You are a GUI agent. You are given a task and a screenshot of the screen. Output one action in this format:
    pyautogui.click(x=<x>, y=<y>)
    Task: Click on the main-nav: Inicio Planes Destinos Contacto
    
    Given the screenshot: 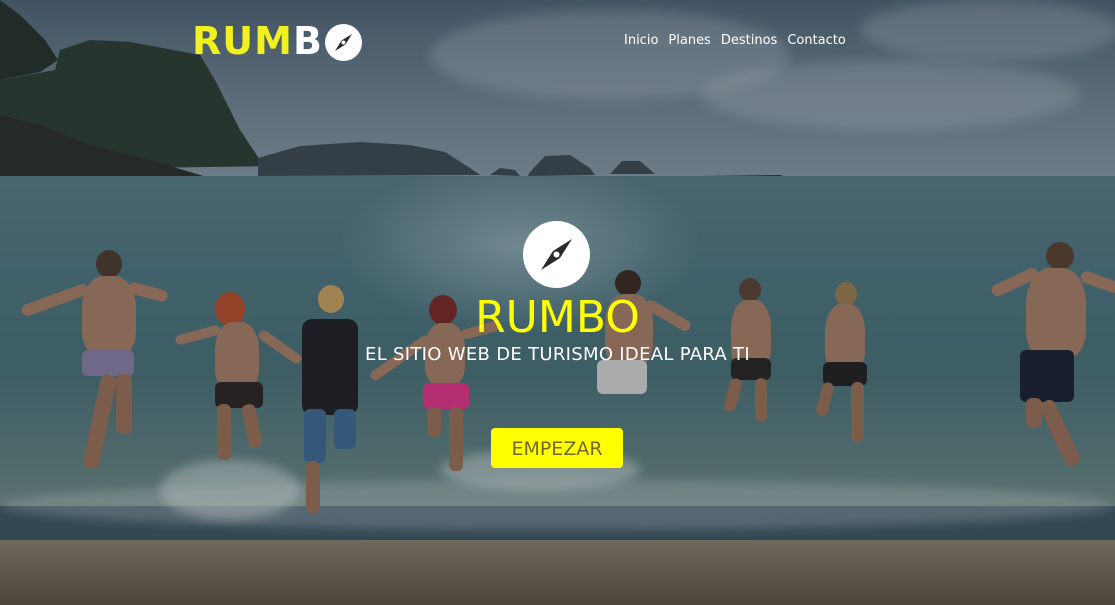 What is the action you would take?
    pyautogui.click(x=735, y=41)
    